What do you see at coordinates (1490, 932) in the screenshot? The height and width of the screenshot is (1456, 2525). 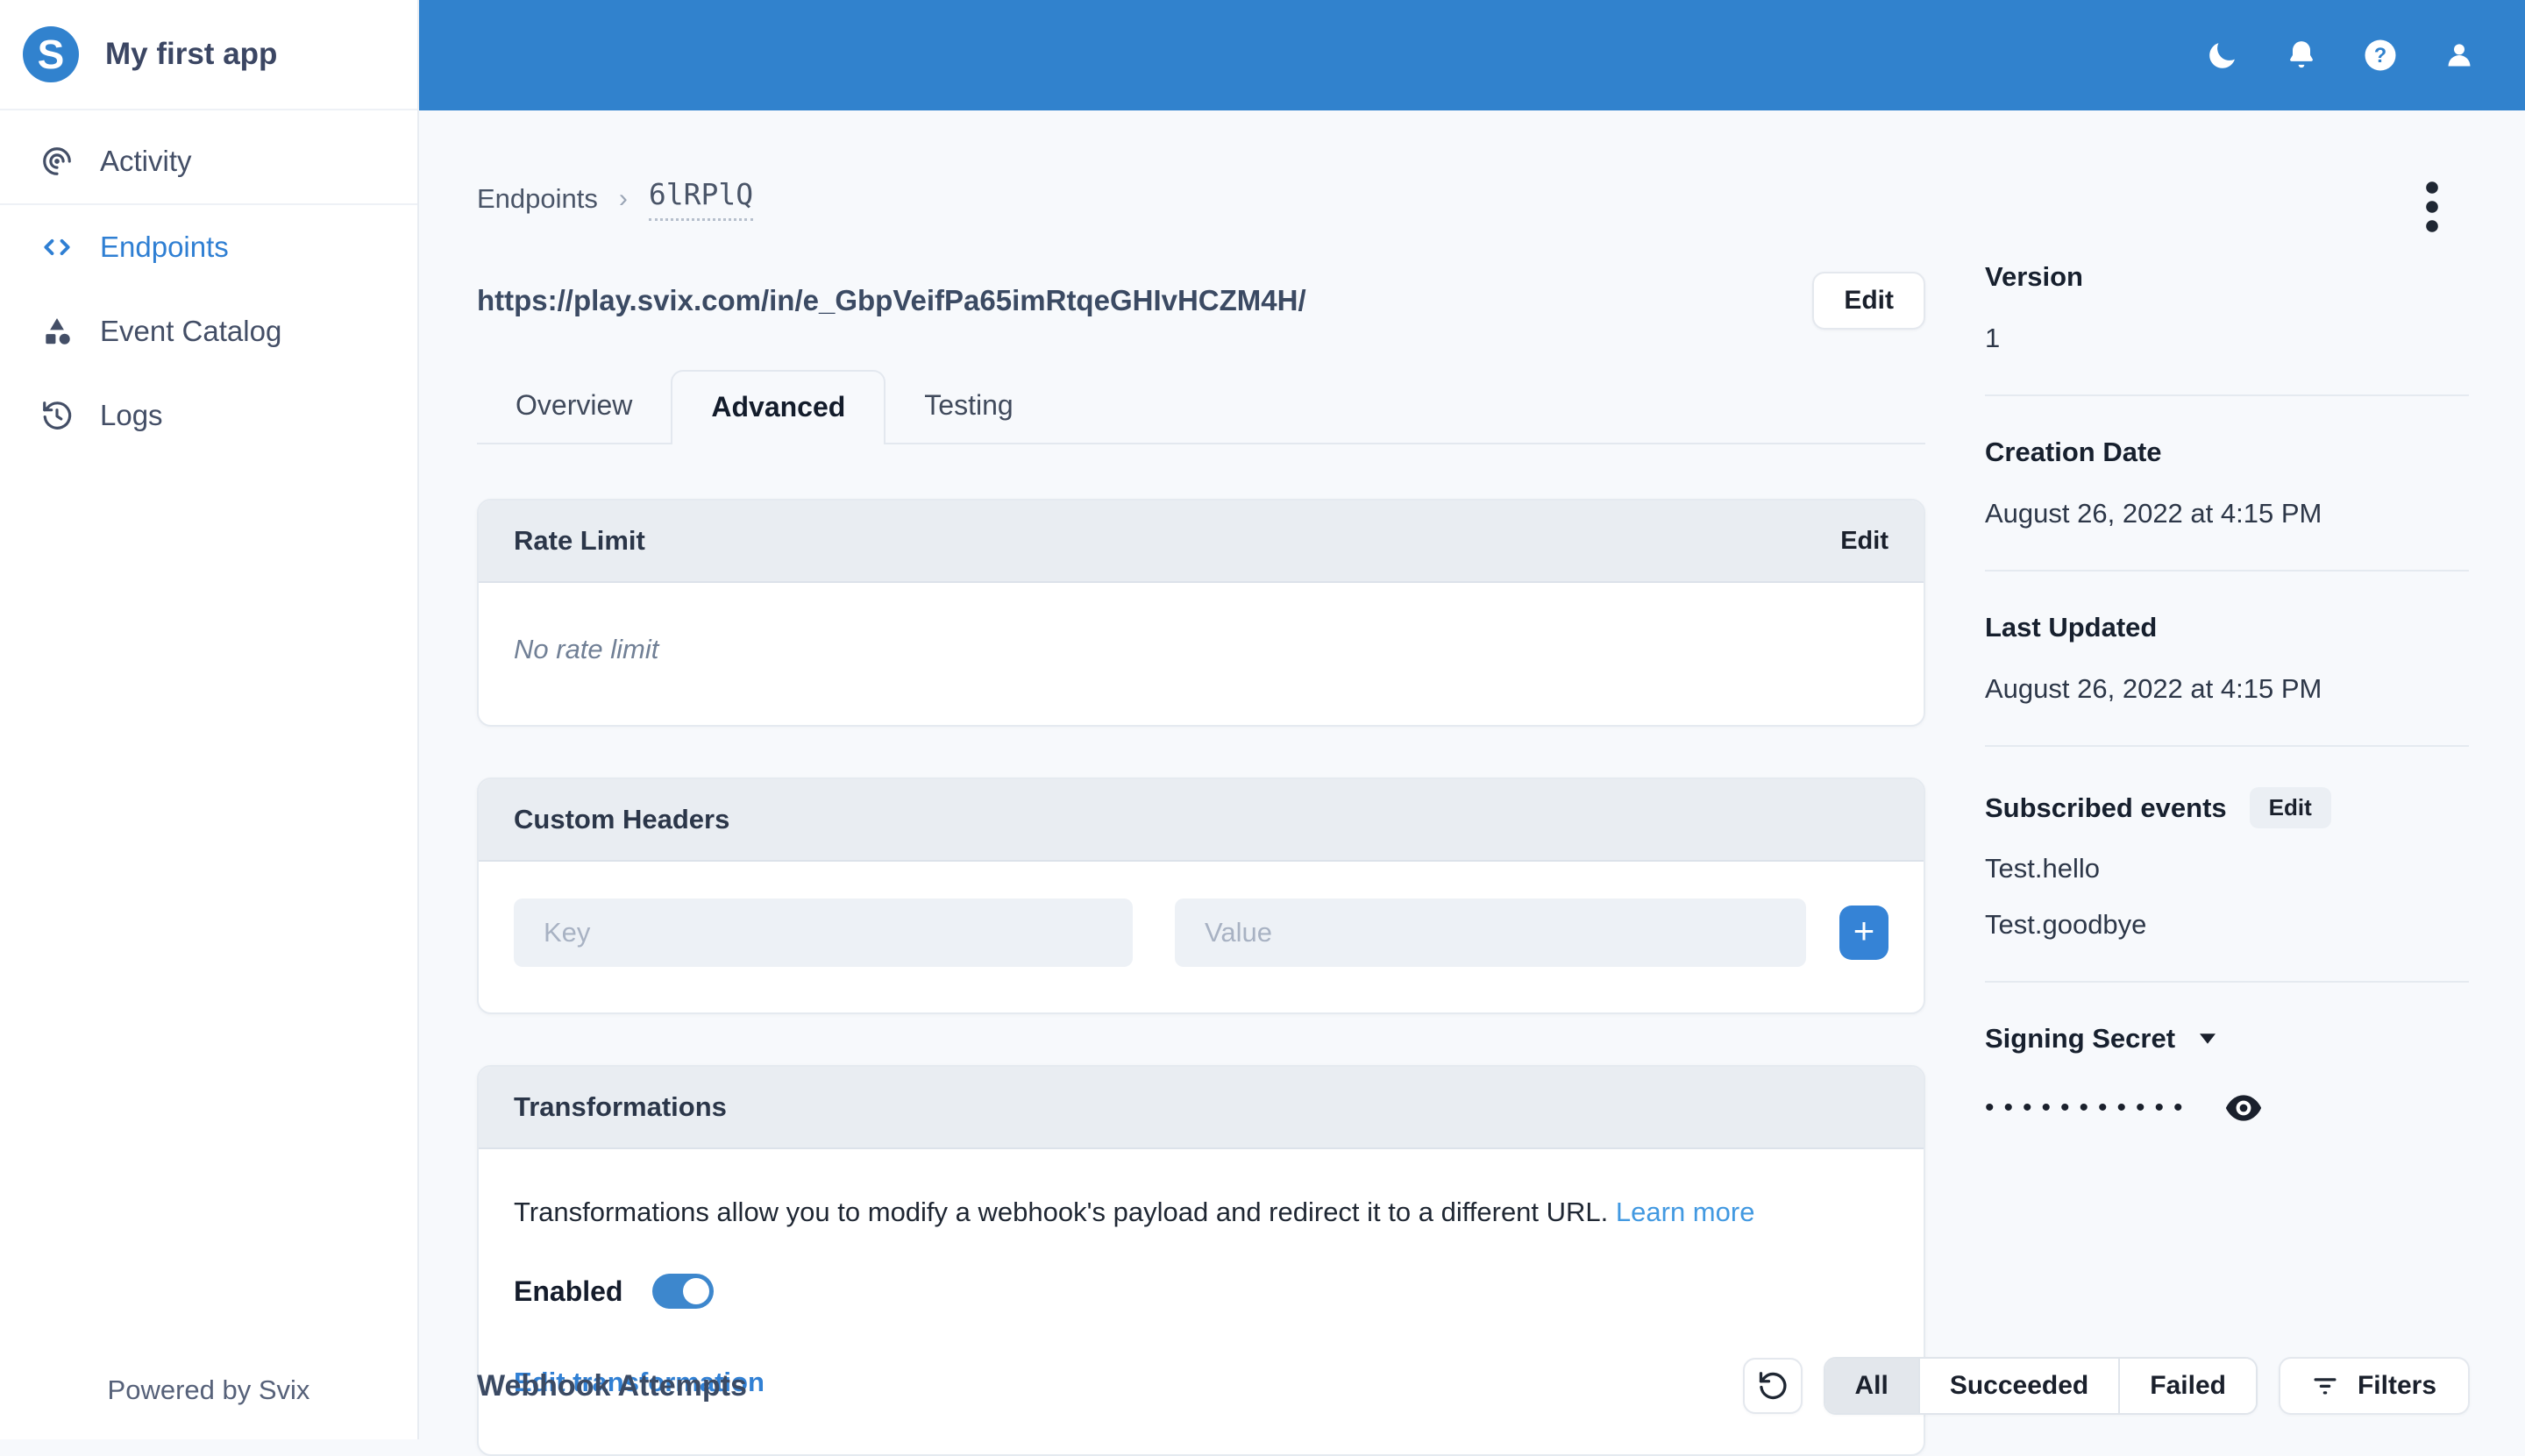 I see `header-value-input` at bounding box center [1490, 932].